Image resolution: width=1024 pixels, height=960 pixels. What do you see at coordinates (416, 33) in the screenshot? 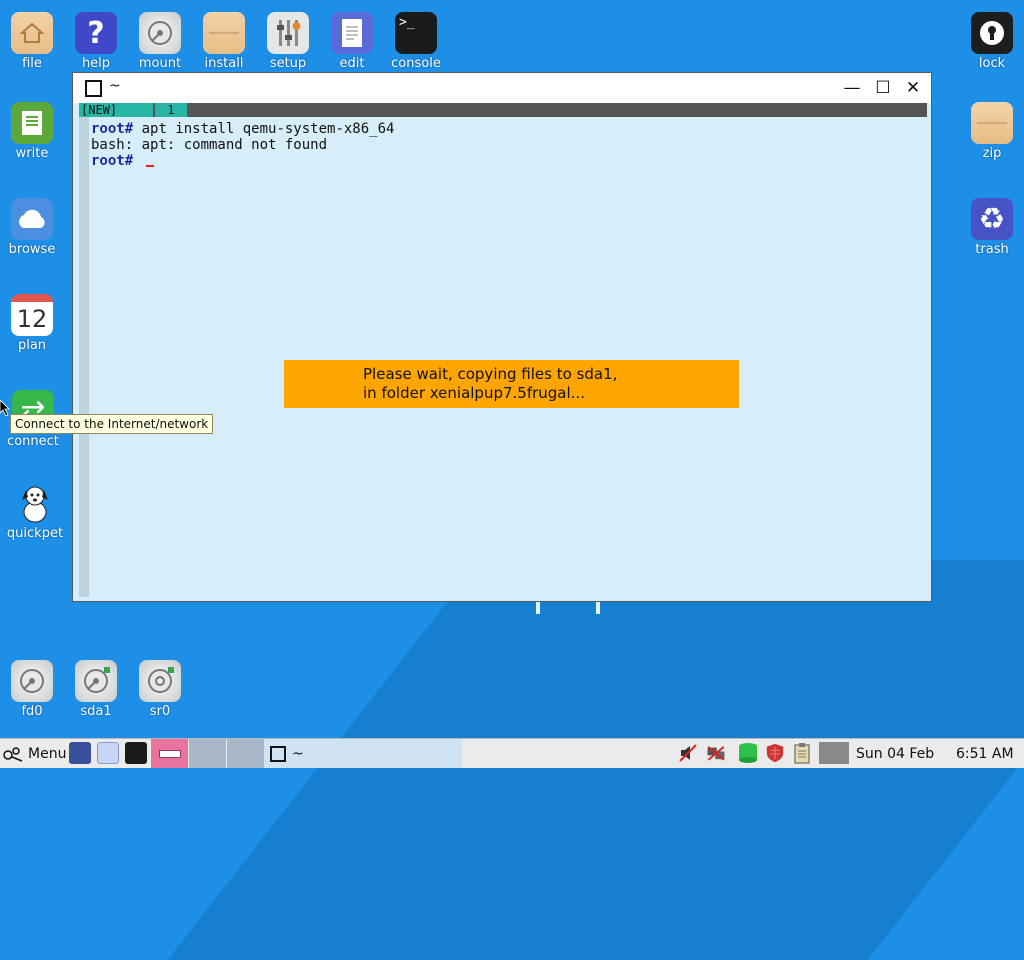
I see `terminal-icon: >_` at bounding box center [416, 33].